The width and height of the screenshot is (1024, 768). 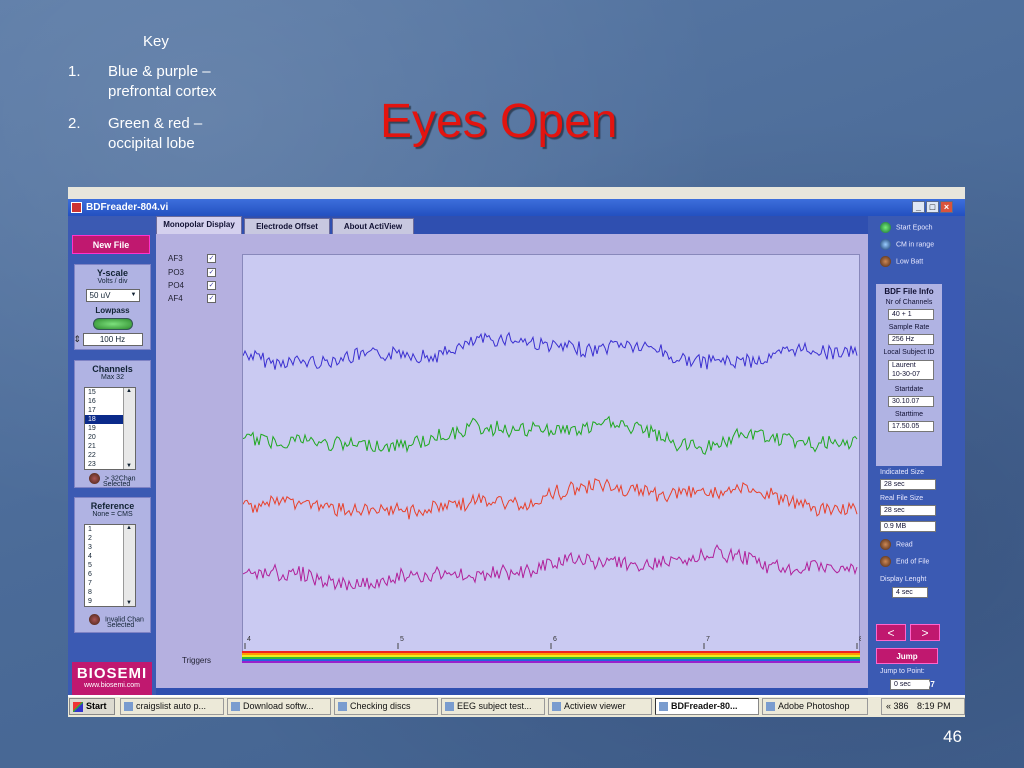 What do you see at coordinates (111, 244) in the screenshot?
I see `new-file-button: New File` at bounding box center [111, 244].